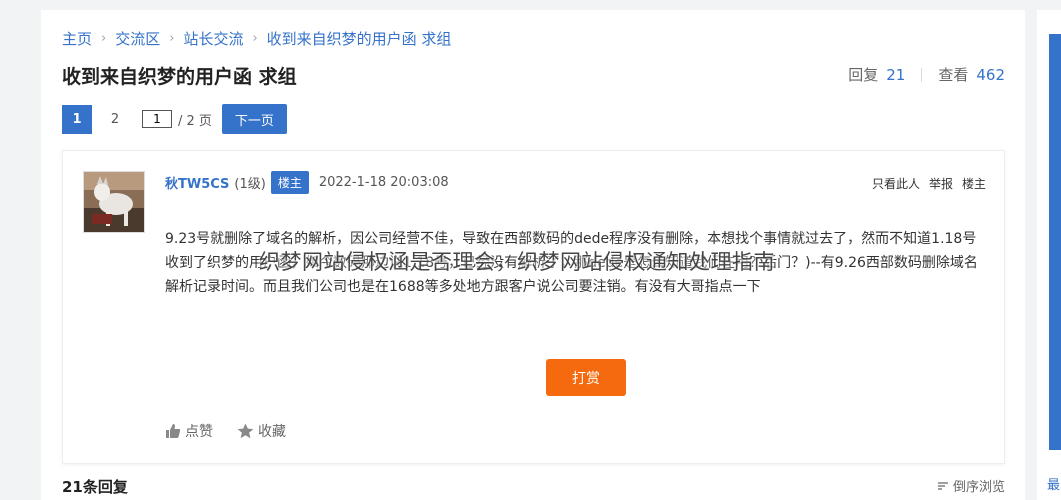 This screenshot has height=500, width=1061. I want to click on breadcrumb-home-link: 主页, so click(77, 38).